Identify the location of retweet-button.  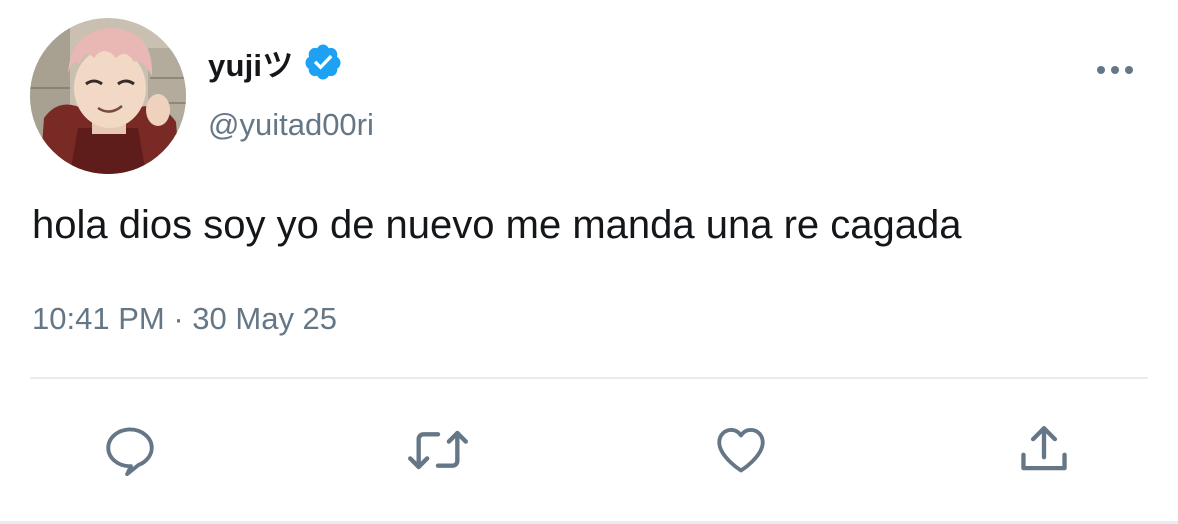
(438, 450).